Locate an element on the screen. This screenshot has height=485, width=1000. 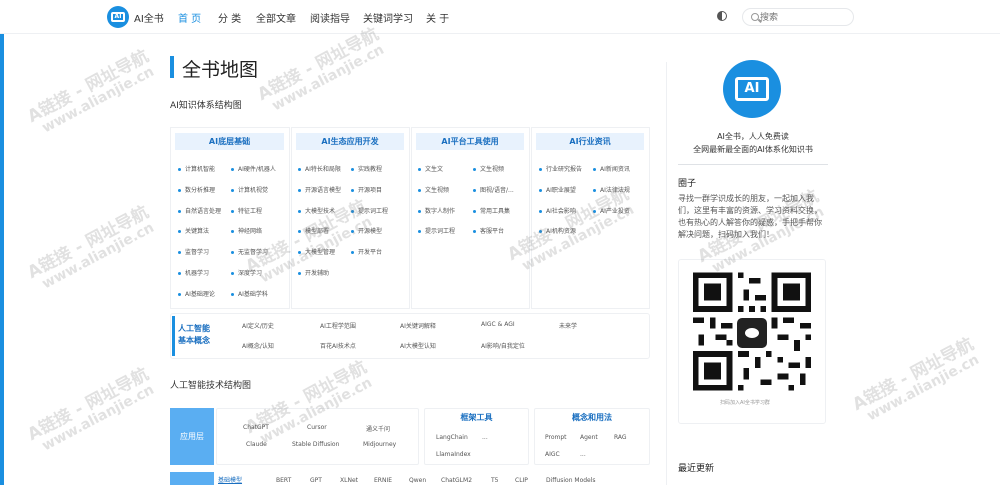
tools-header: 框架工具 is located at coordinates (476, 417).